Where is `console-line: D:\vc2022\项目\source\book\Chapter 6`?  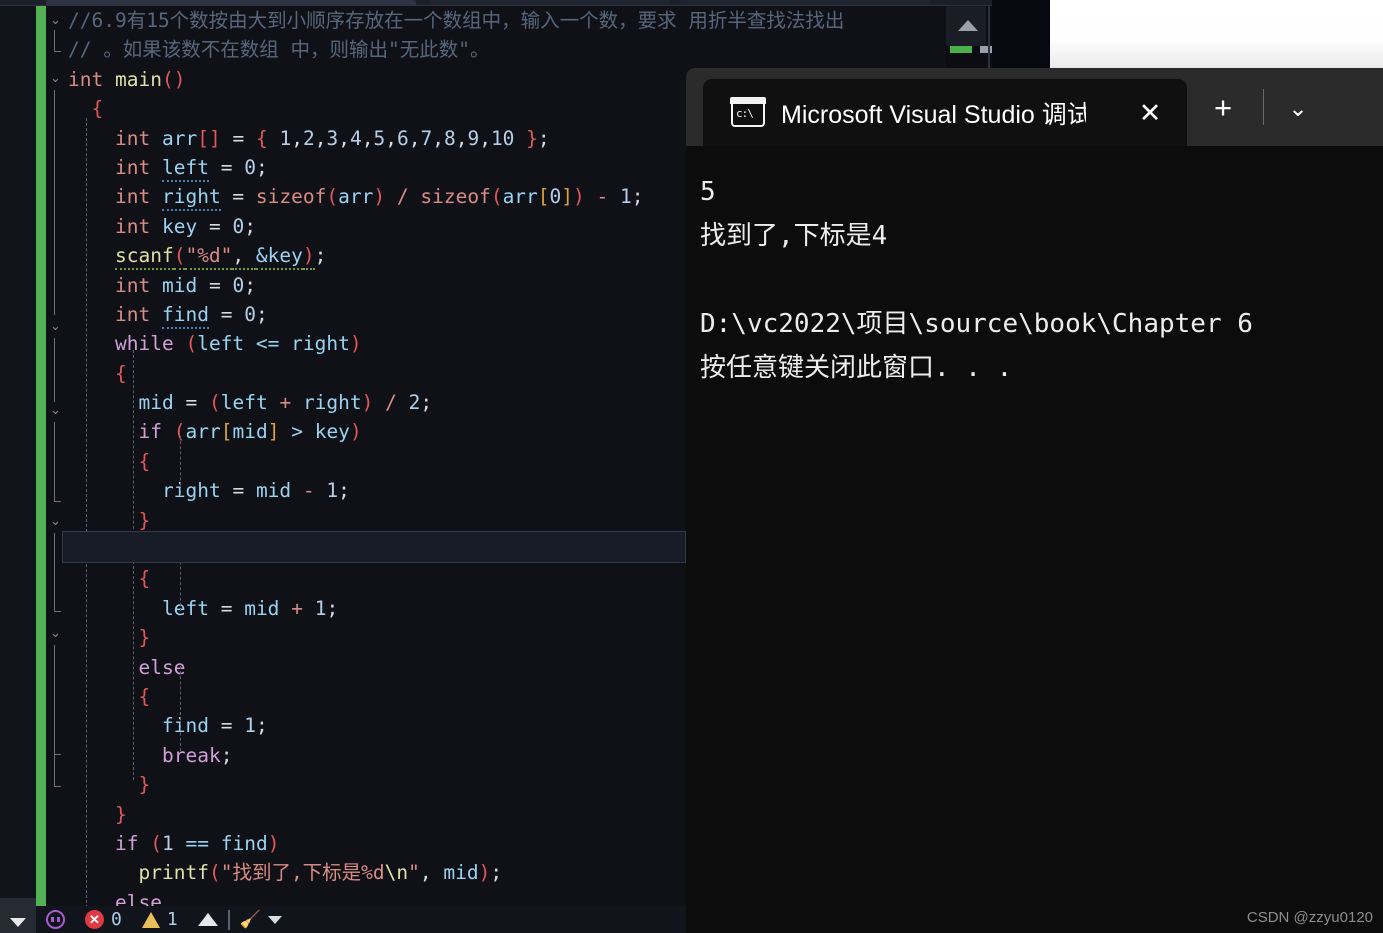 console-line: D:\vc2022\项目\source\book\Chapter 6 is located at coordinates (976, 324).